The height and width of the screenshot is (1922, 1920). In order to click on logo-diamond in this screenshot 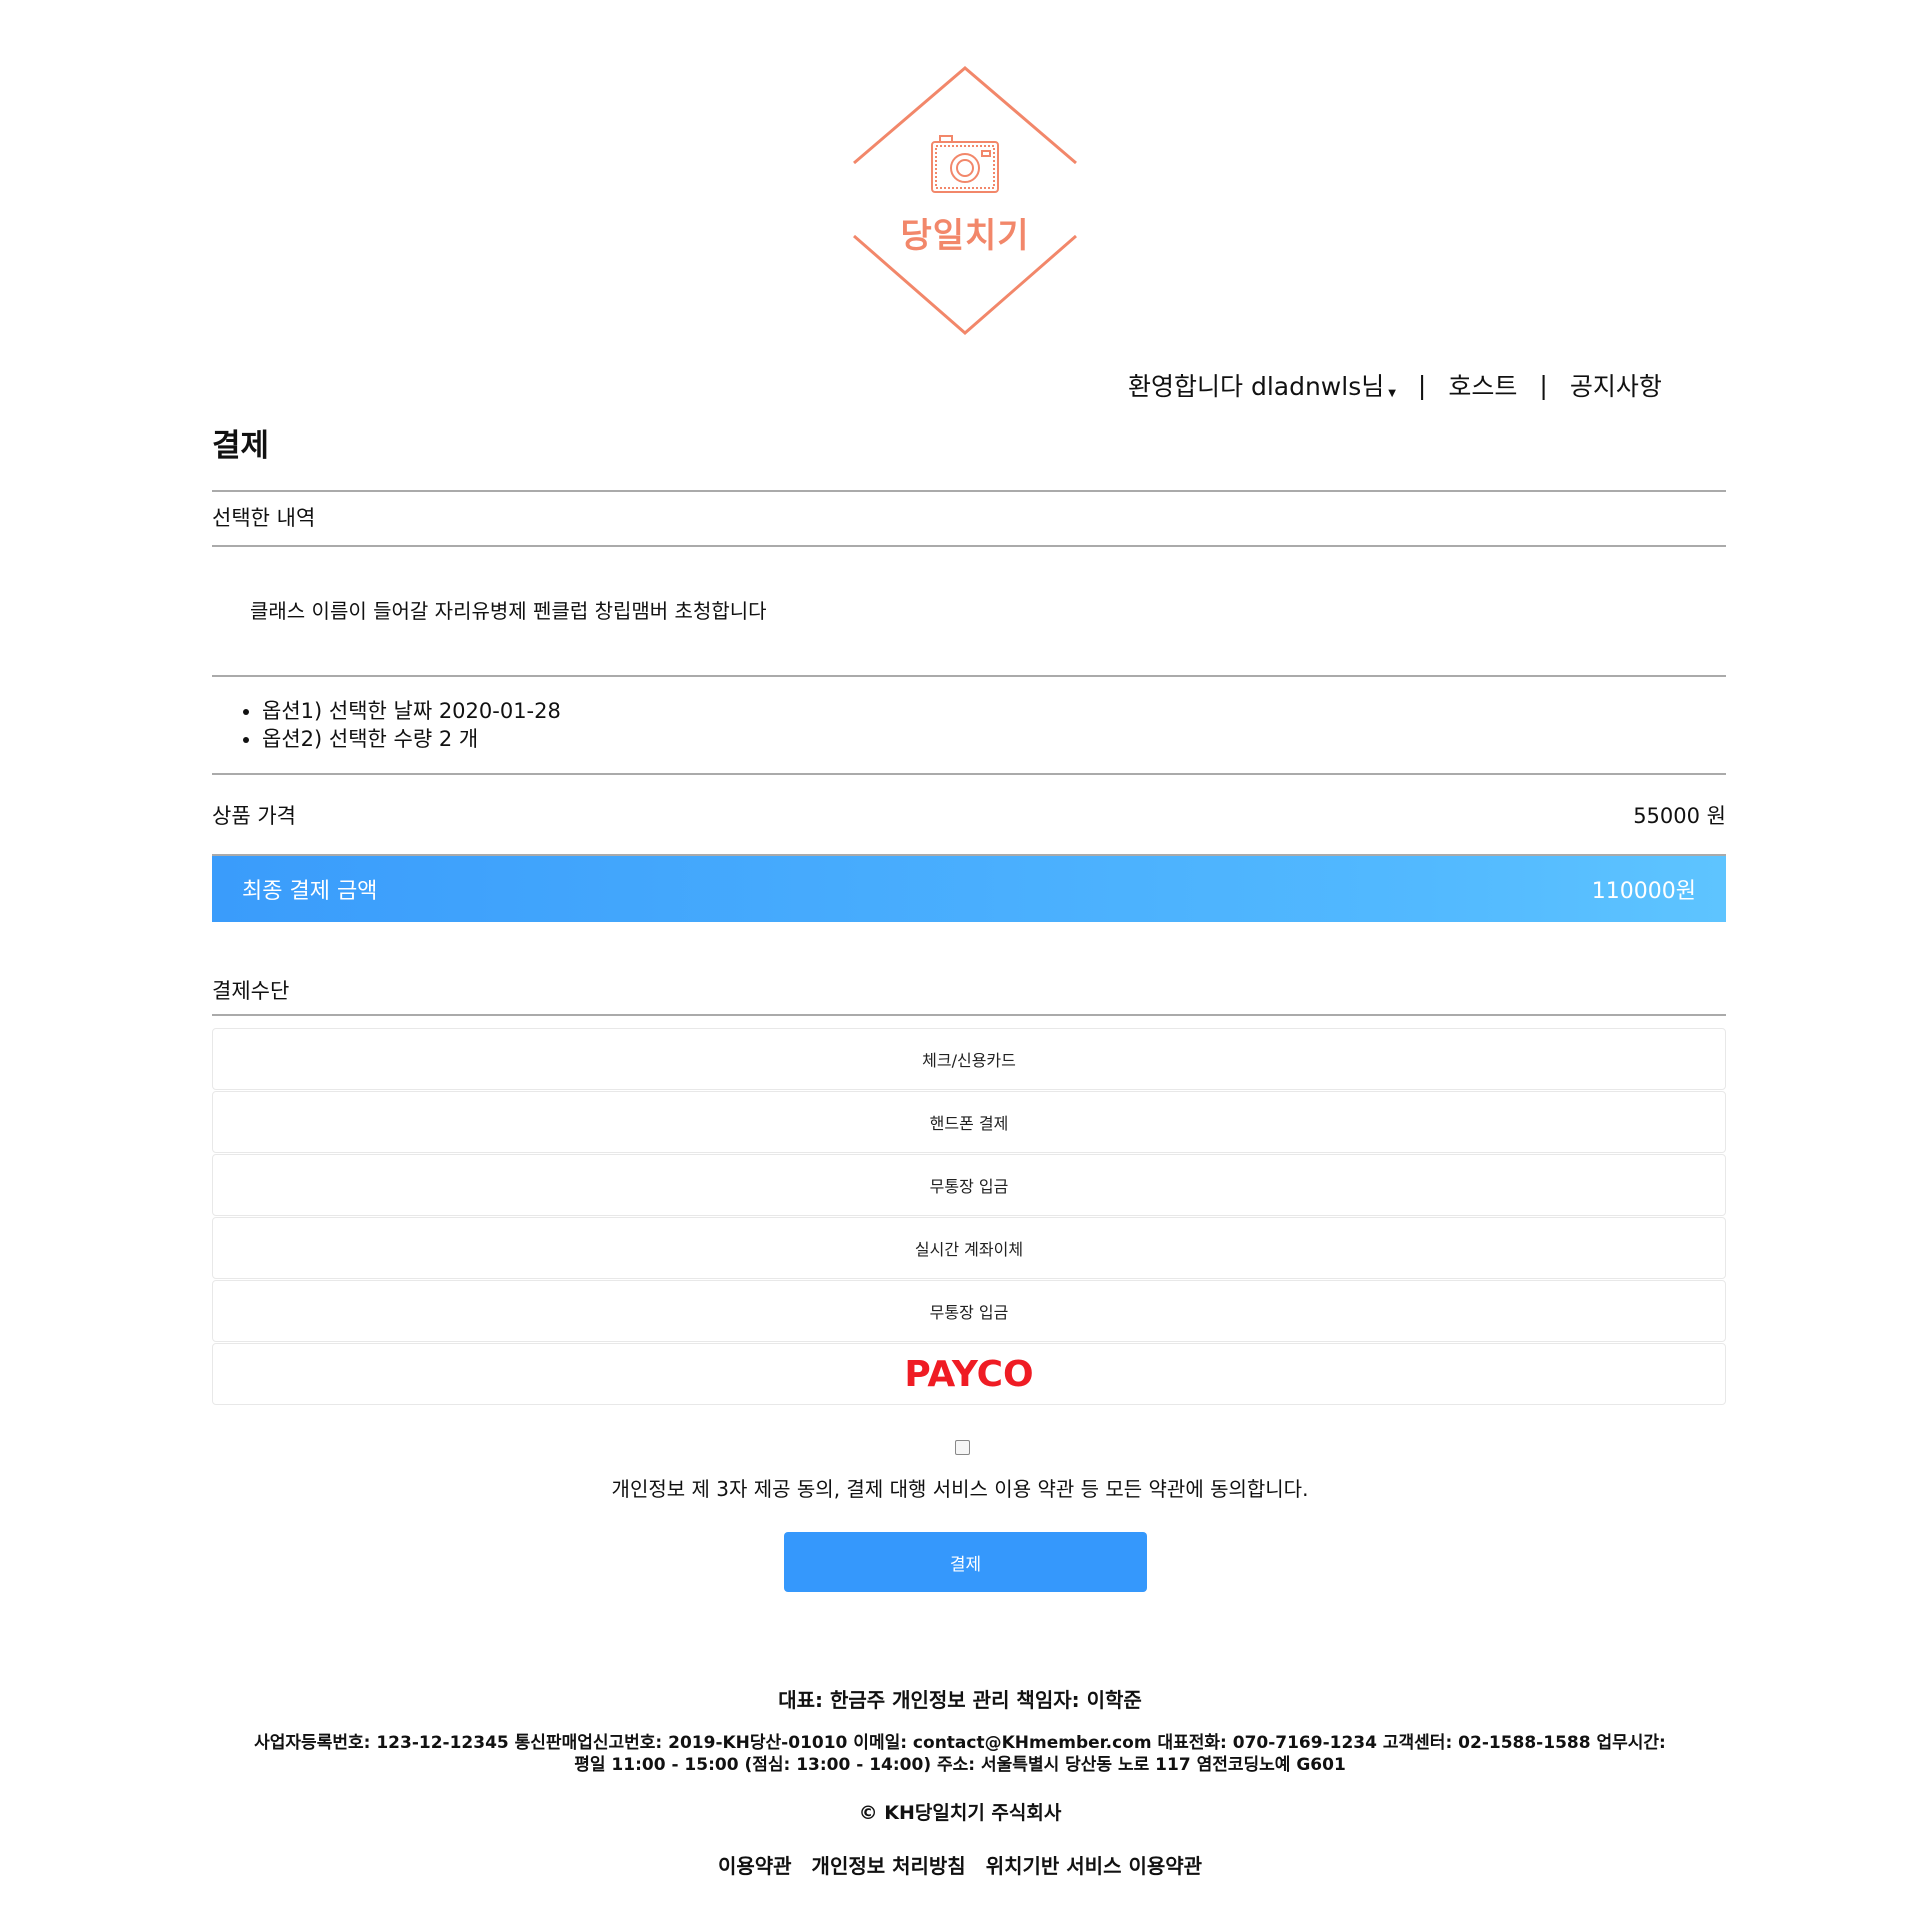, I will do `click(965, 200)`.